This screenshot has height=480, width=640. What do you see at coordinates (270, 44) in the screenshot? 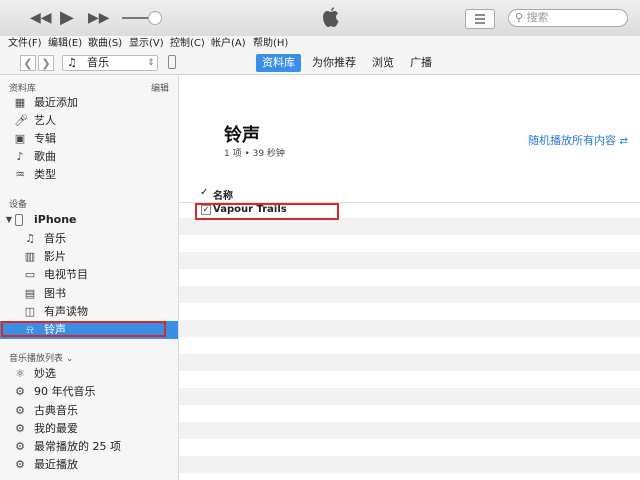
I see `menu-help: 帮助(H)` at bounding box center [270, 44].